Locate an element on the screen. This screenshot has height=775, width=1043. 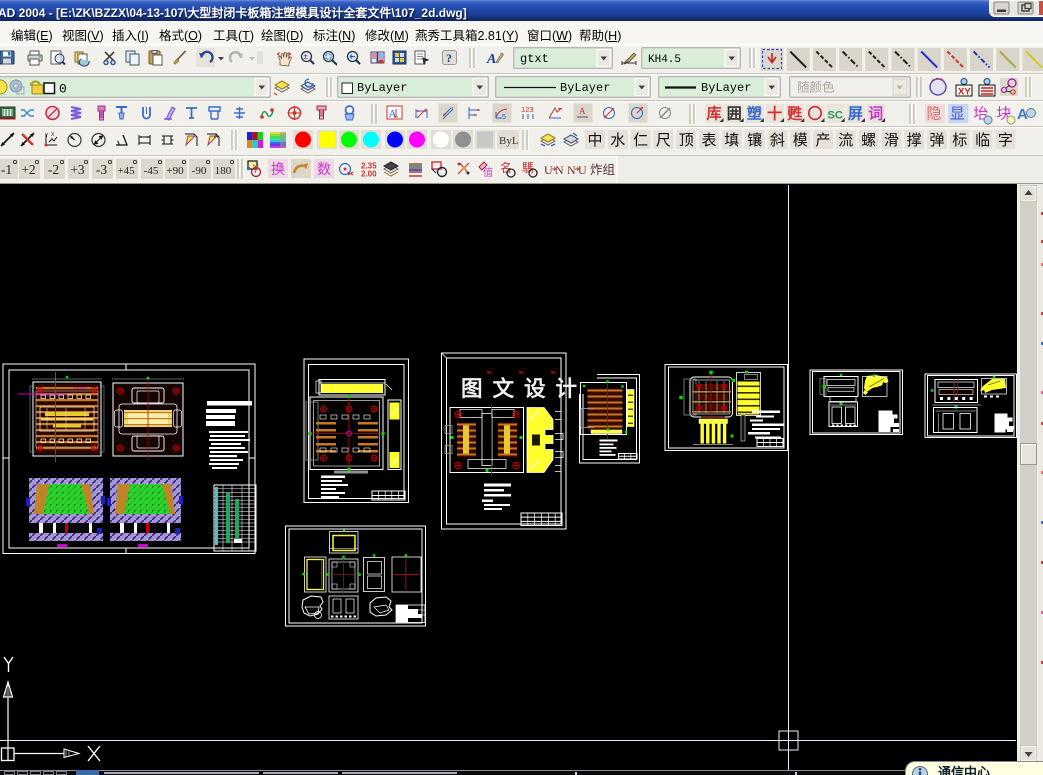
svg-text: 字 is located at coordinates (1005, 140).